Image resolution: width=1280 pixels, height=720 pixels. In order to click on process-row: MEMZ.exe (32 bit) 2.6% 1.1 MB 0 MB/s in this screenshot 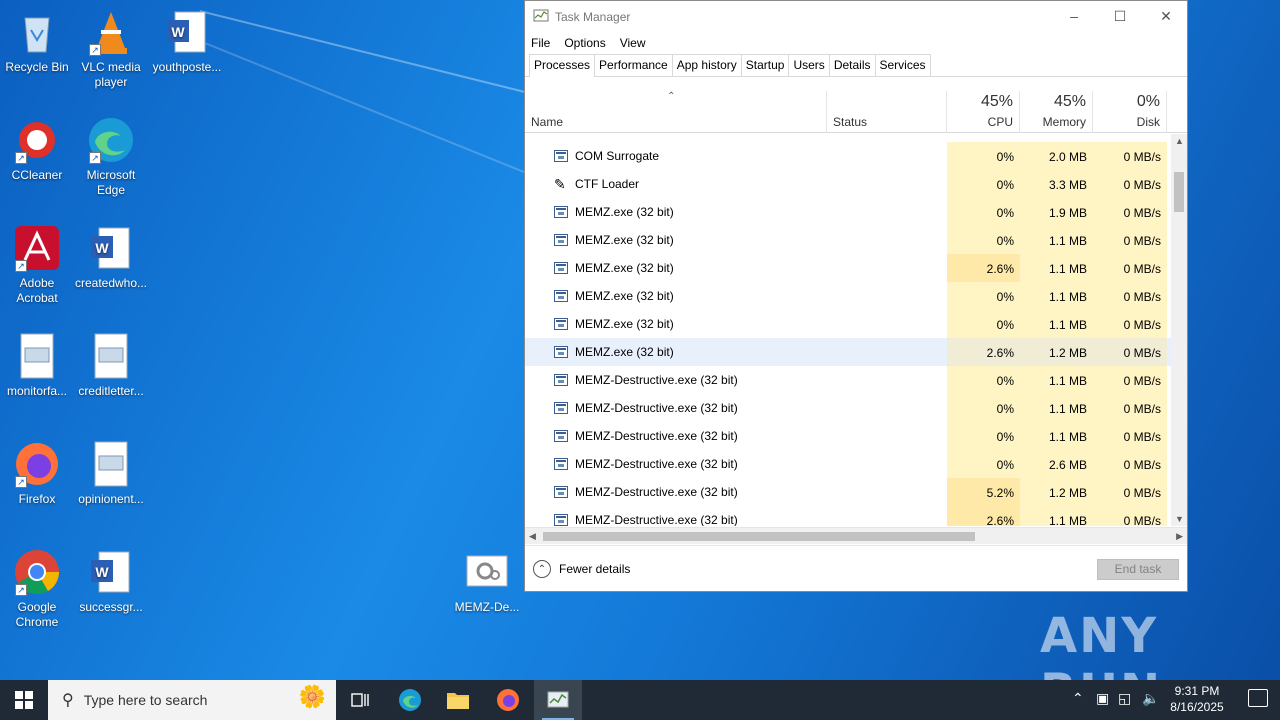, I will do `click(848, 268)`.